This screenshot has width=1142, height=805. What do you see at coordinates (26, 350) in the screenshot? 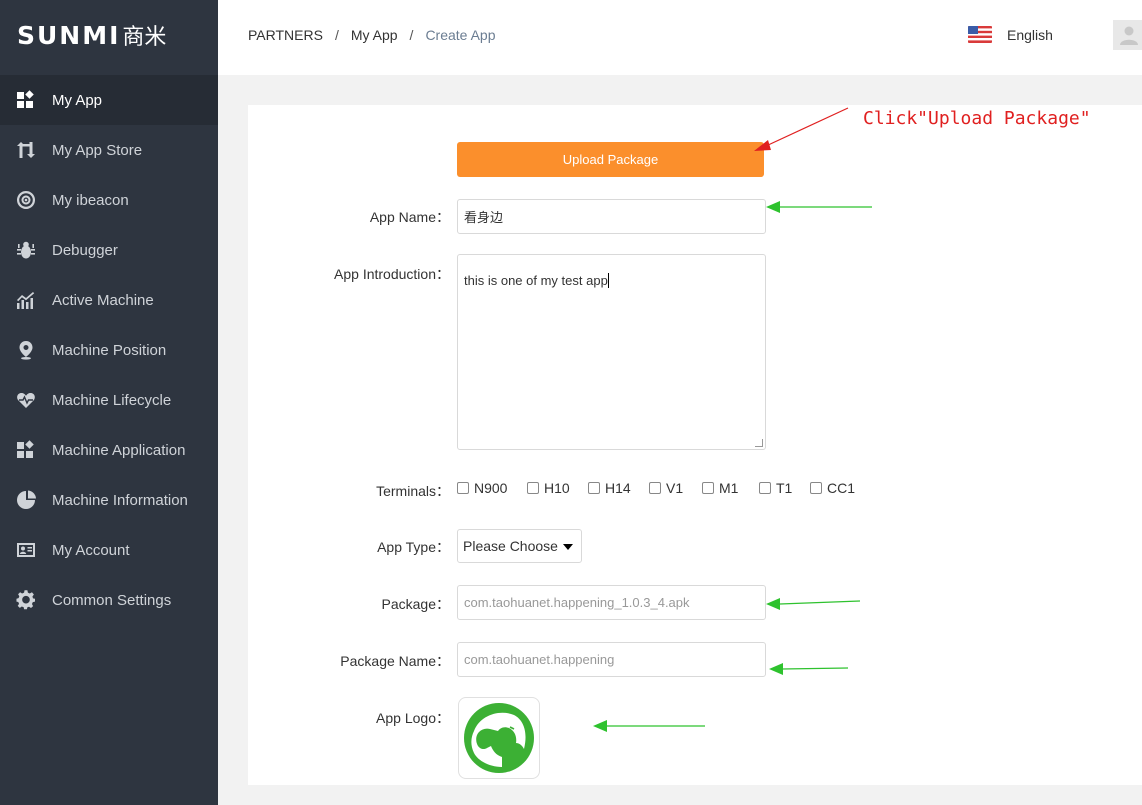
I see `location-pin-icon` at bounding box center [26, 350].